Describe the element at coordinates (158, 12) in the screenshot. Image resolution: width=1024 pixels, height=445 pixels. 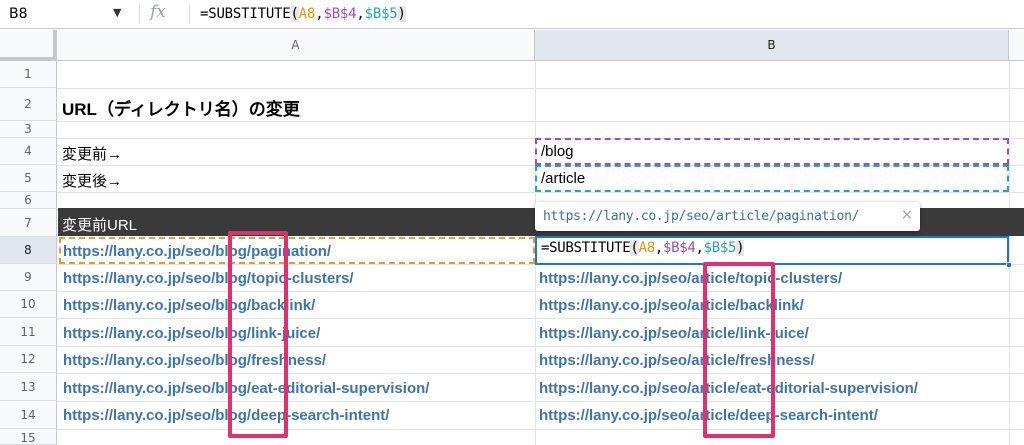
I see `function-icon: fx` at that location.